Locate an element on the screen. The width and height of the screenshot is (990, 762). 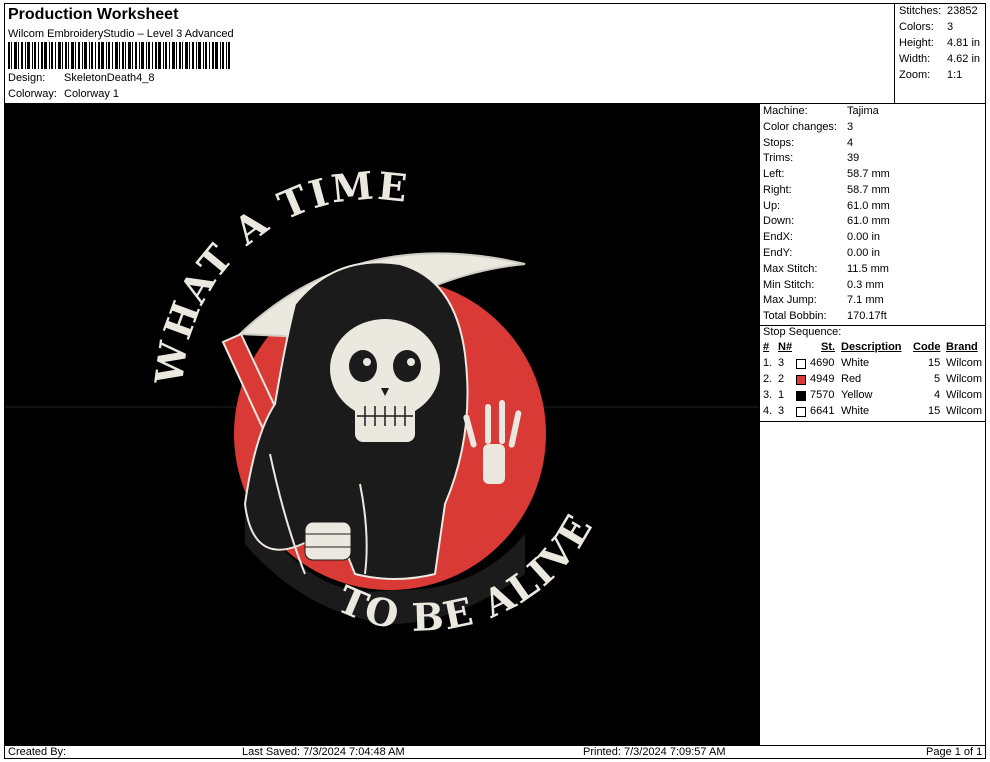
footer-divider is located at coordinates (495, 745).